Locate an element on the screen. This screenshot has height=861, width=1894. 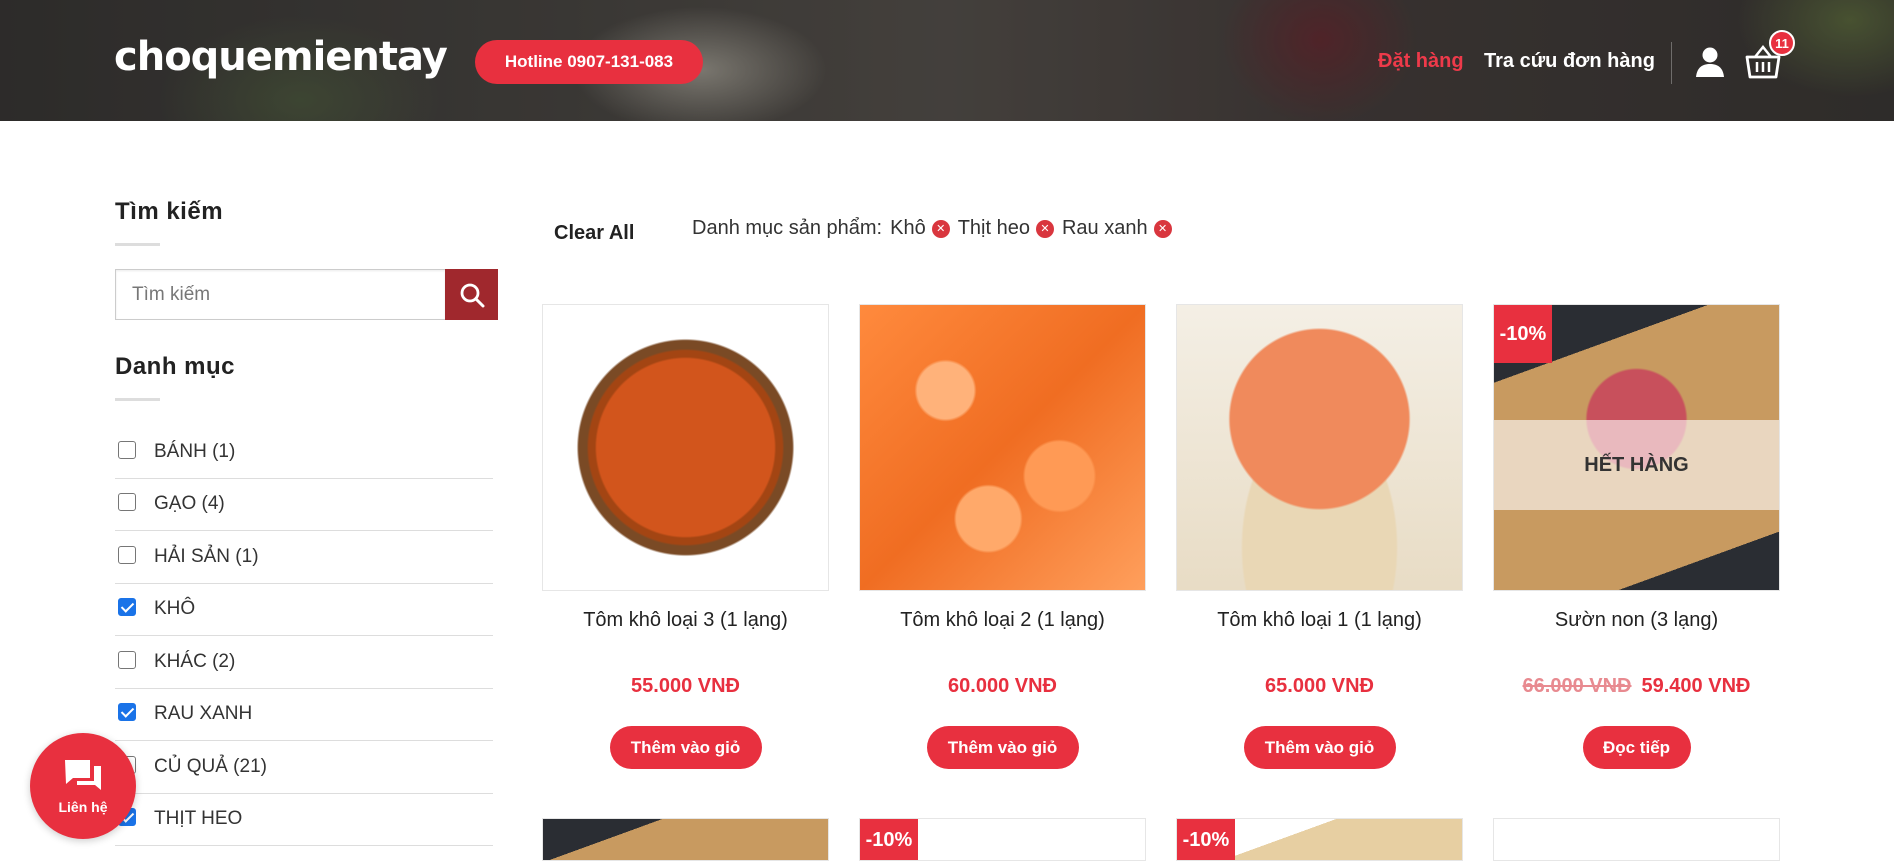
category-label: BÁNH (1) is located at coordinates (195, 451).